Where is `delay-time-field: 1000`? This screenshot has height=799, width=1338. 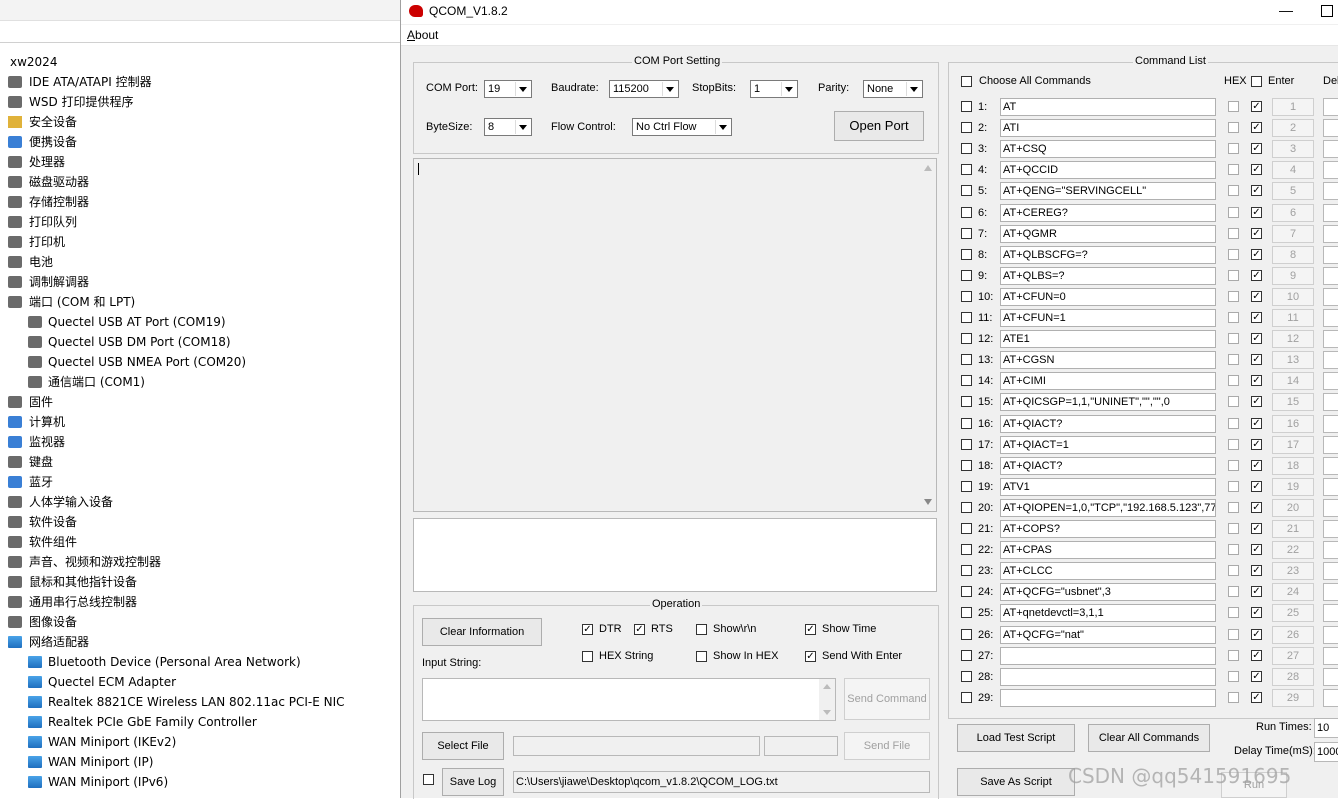 delay-time-field: 1000 is located at coordinates (1326, 752).